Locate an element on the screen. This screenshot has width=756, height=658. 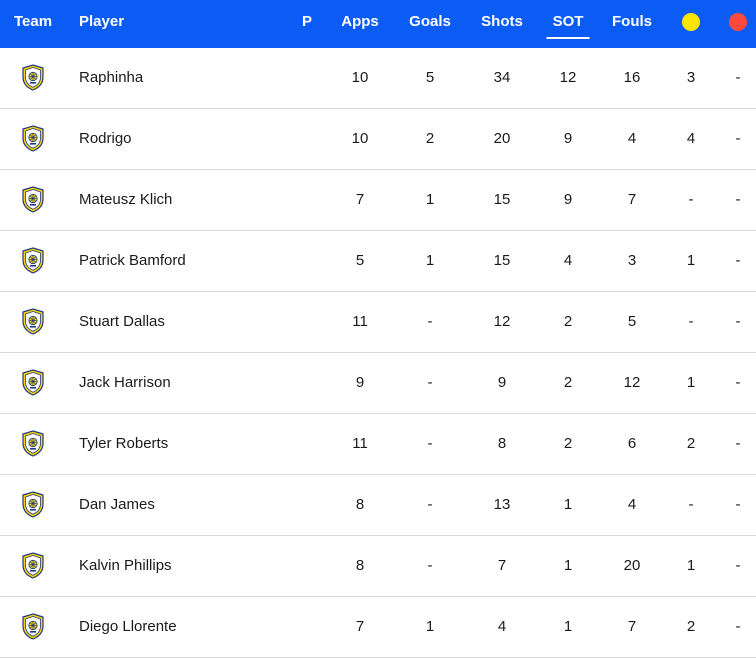
stat-shots: 9 is located at coordinates (502, 382).